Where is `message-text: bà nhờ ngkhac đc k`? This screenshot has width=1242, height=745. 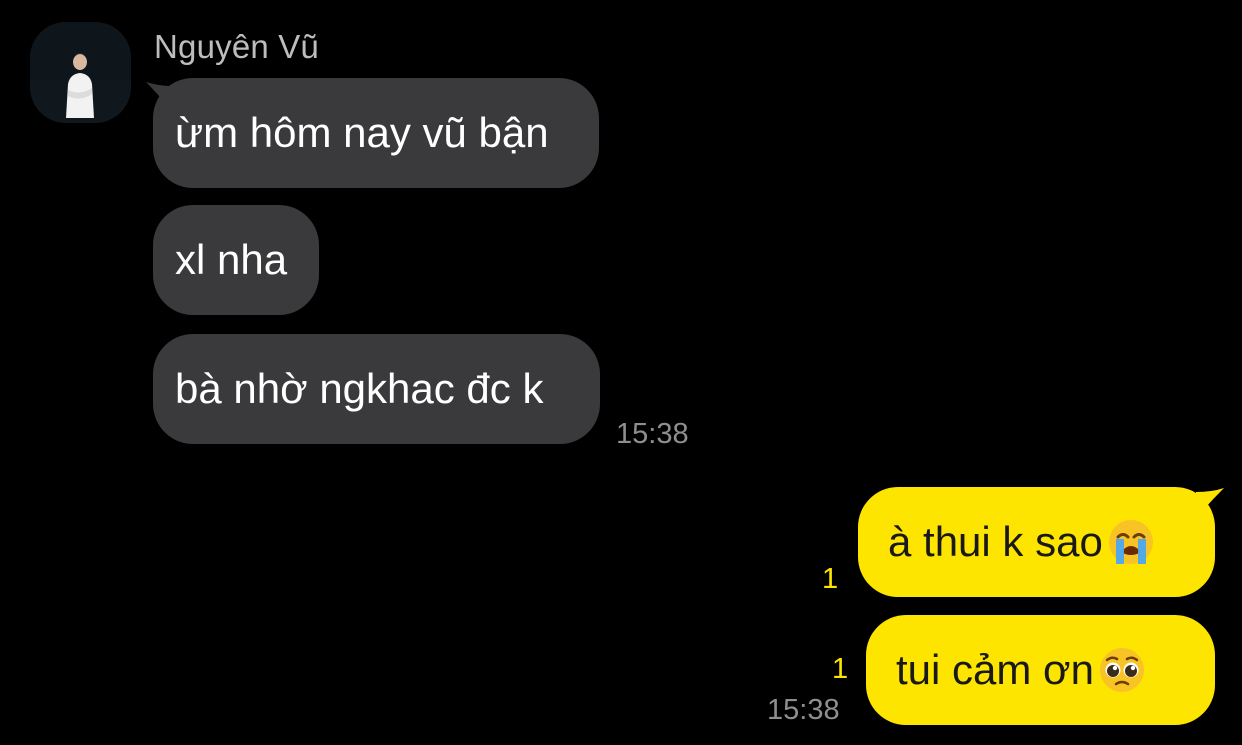
message-text: bà nhờ ngkhac đc k is located at coordinates (359, 388).